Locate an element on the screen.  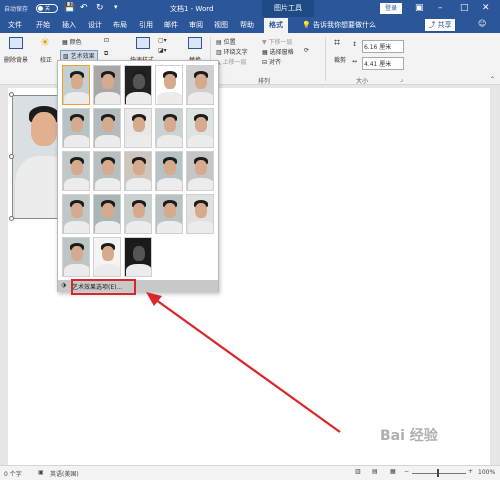
annotation-arrow is located at coordinates (243, 362).